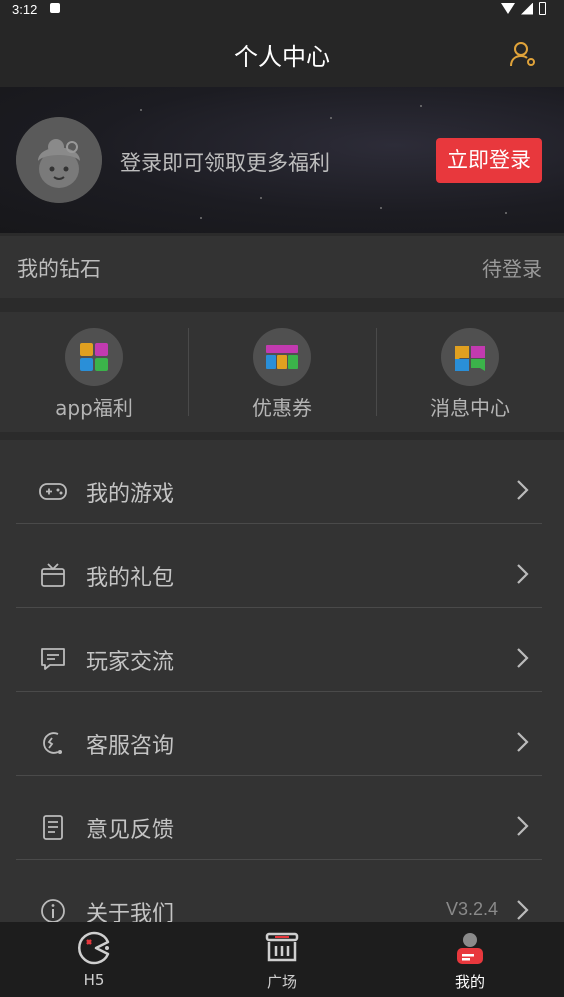 This screenshot has height=997, width=564. What do you see at coordinates (470, 408) in the screenshot?
I see `quick-action-label: 消息中心` at bounding box center [470, 408].